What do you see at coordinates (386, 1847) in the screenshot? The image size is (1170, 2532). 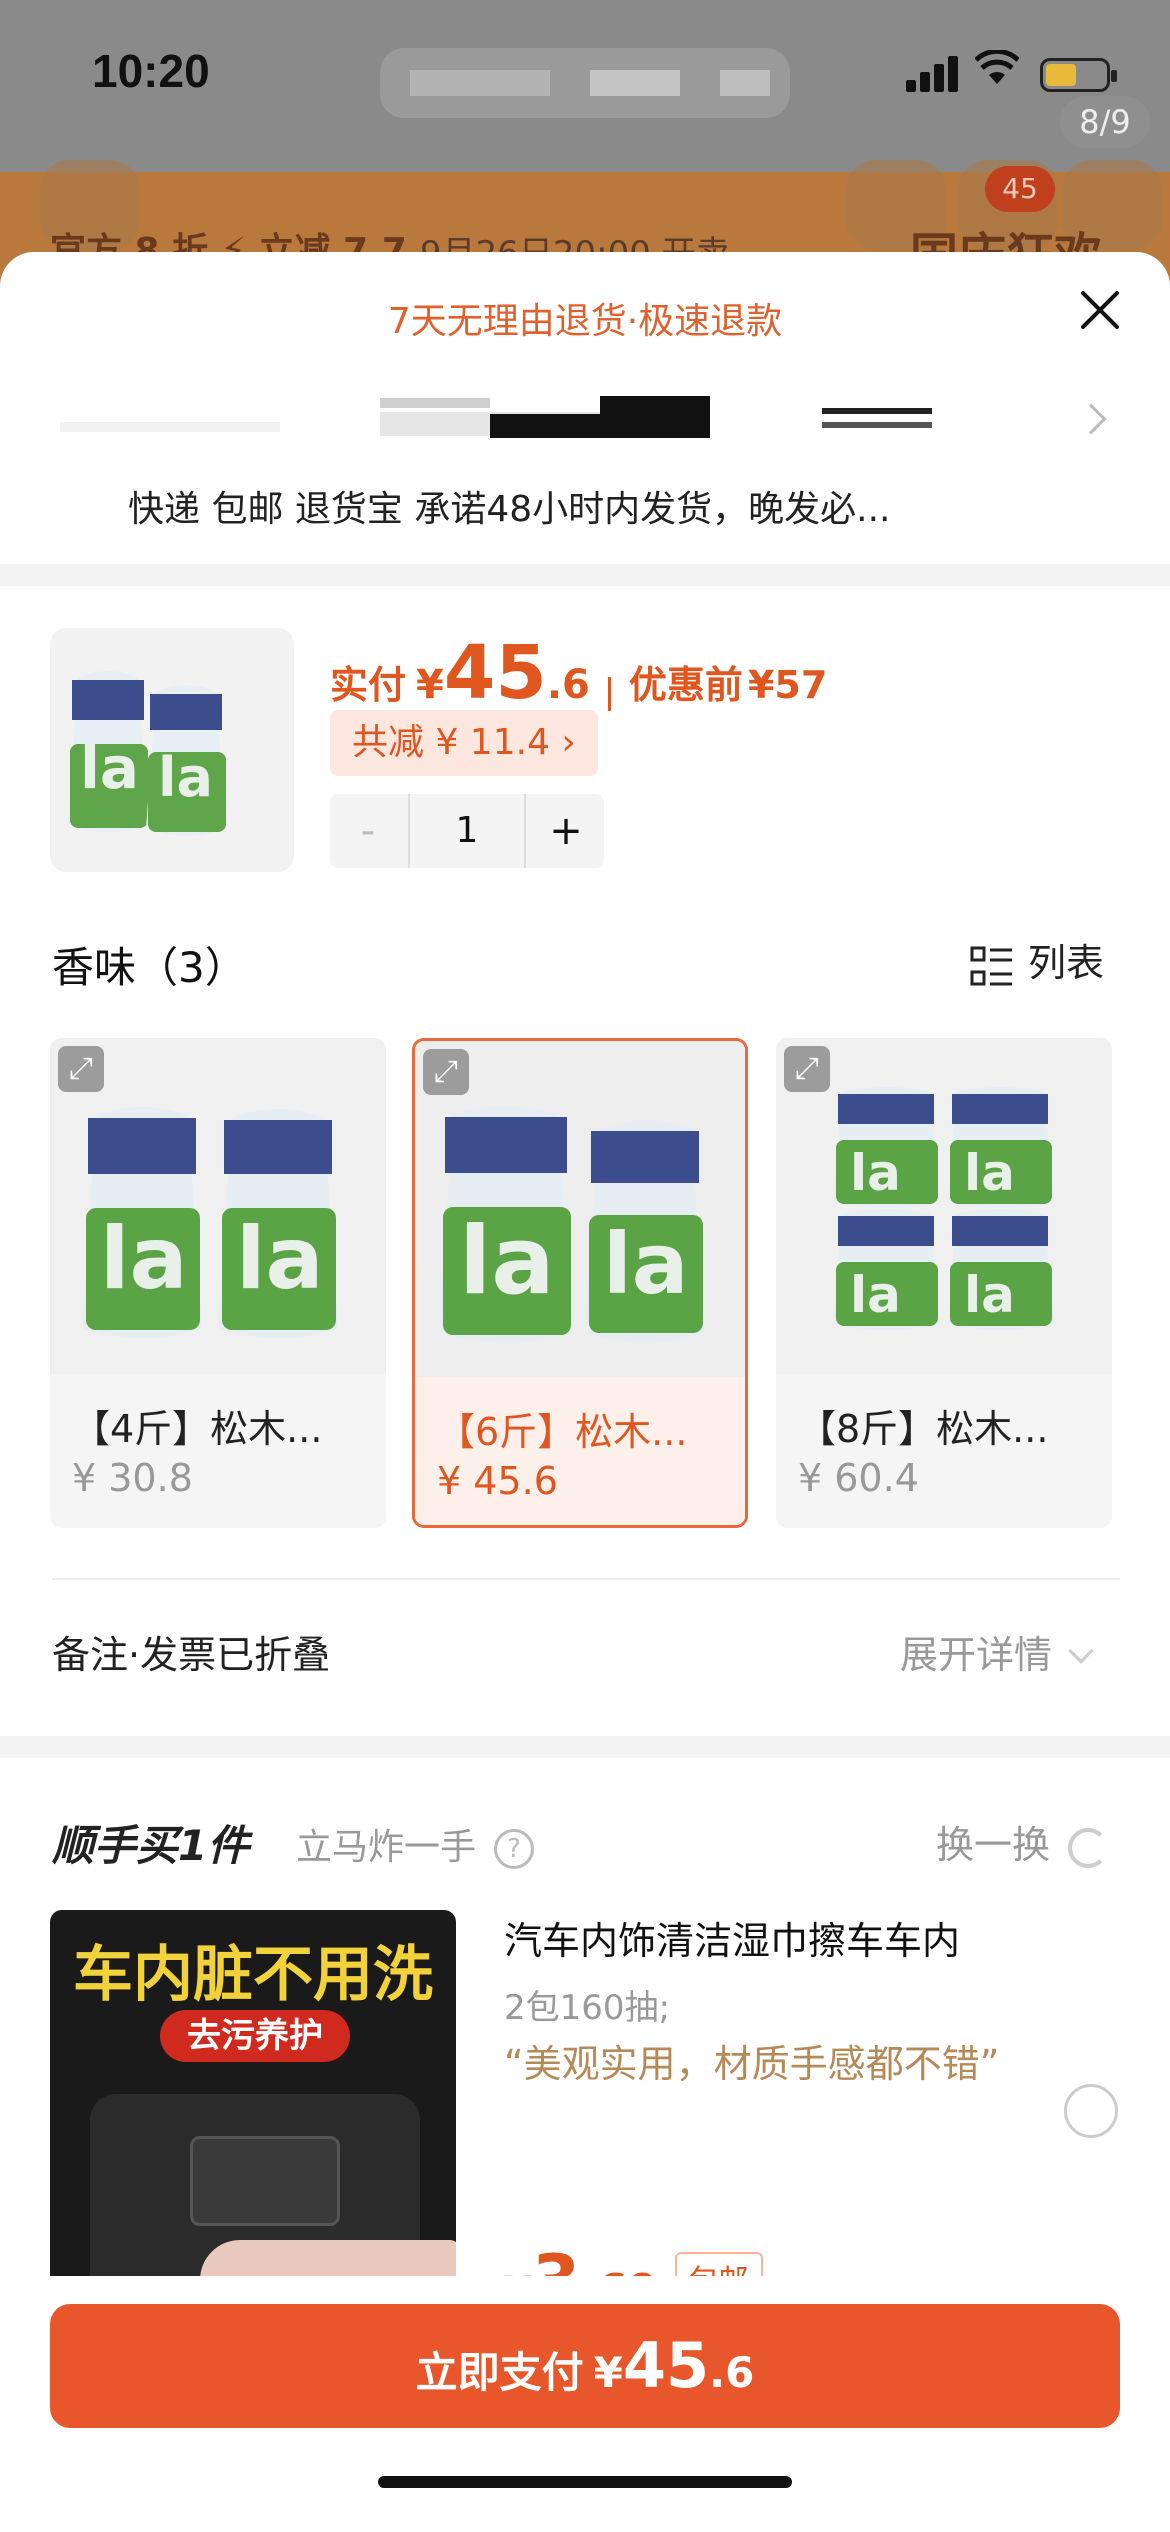 I see `addon-subtitle-text: 立马炸一手` at bounding box center [386, 1847].